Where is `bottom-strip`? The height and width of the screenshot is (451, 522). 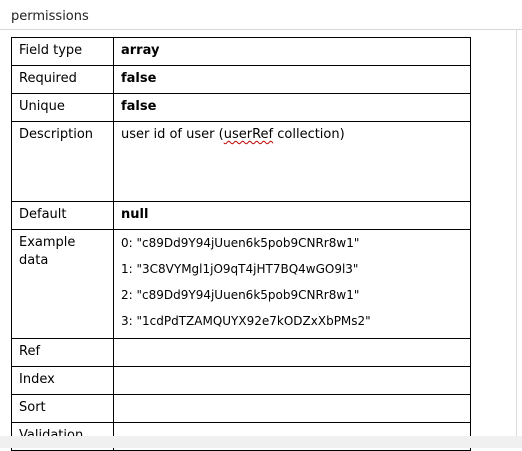
bottom-strip is located at coordinates (261, 442).